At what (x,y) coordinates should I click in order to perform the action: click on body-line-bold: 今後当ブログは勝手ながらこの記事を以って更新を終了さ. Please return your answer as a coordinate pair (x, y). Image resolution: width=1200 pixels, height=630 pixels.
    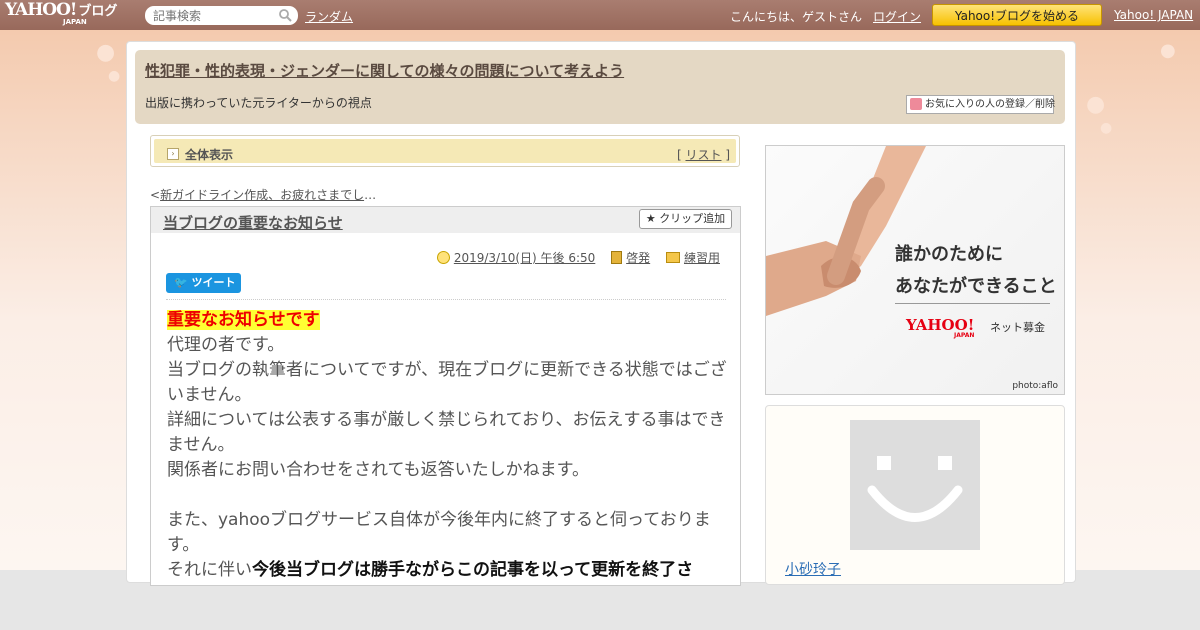
    Looking at the image, I should click on (473, 570).